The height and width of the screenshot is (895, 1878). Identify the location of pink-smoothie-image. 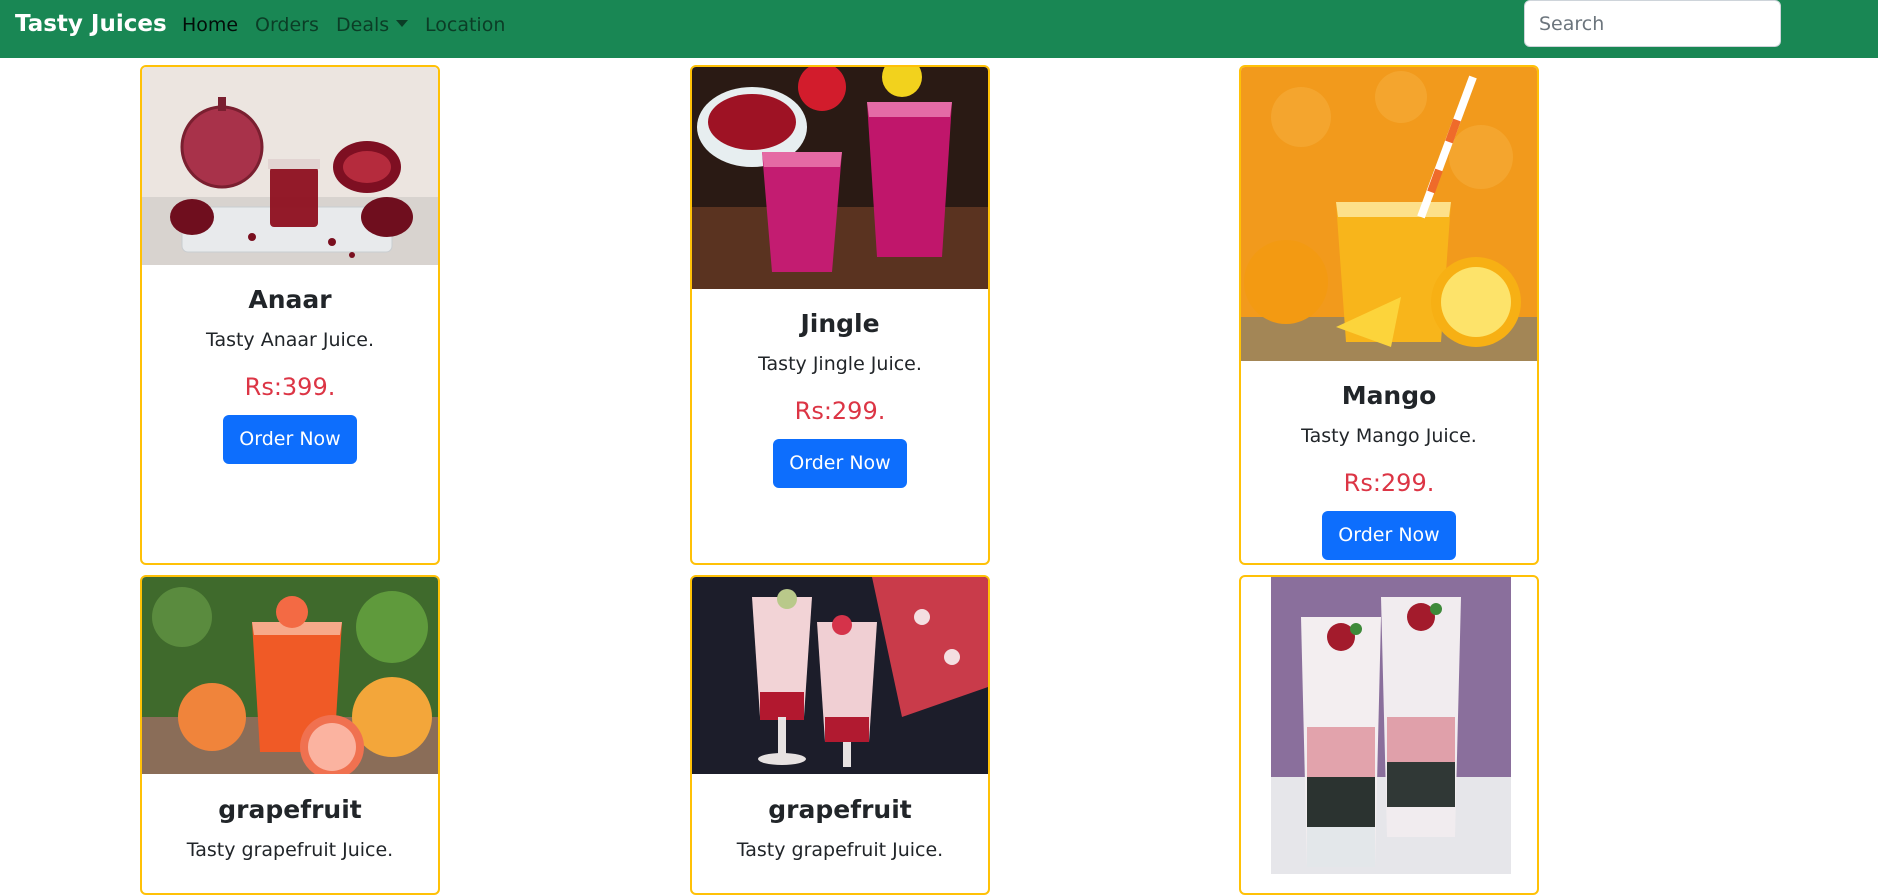
(840, 178).